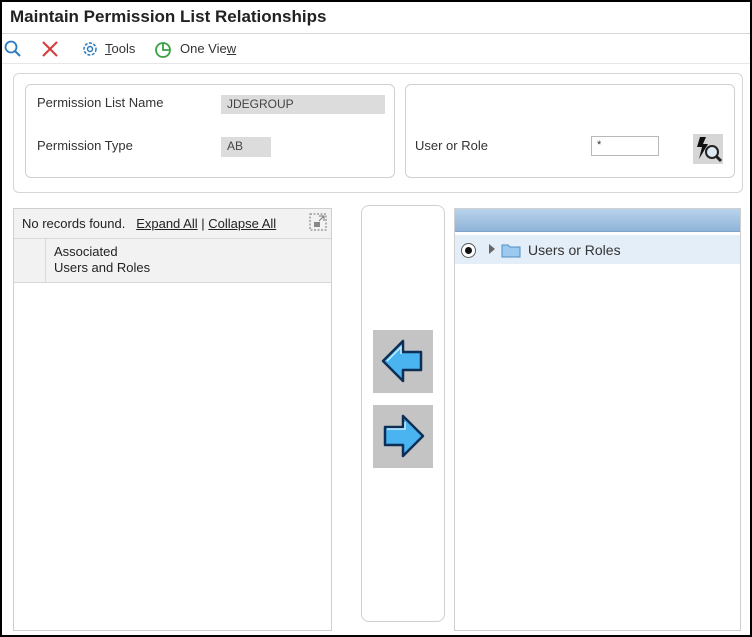  Describe the element at coordinates (597, 220) in the screenshot. I see `tree-header-bar` at that location.